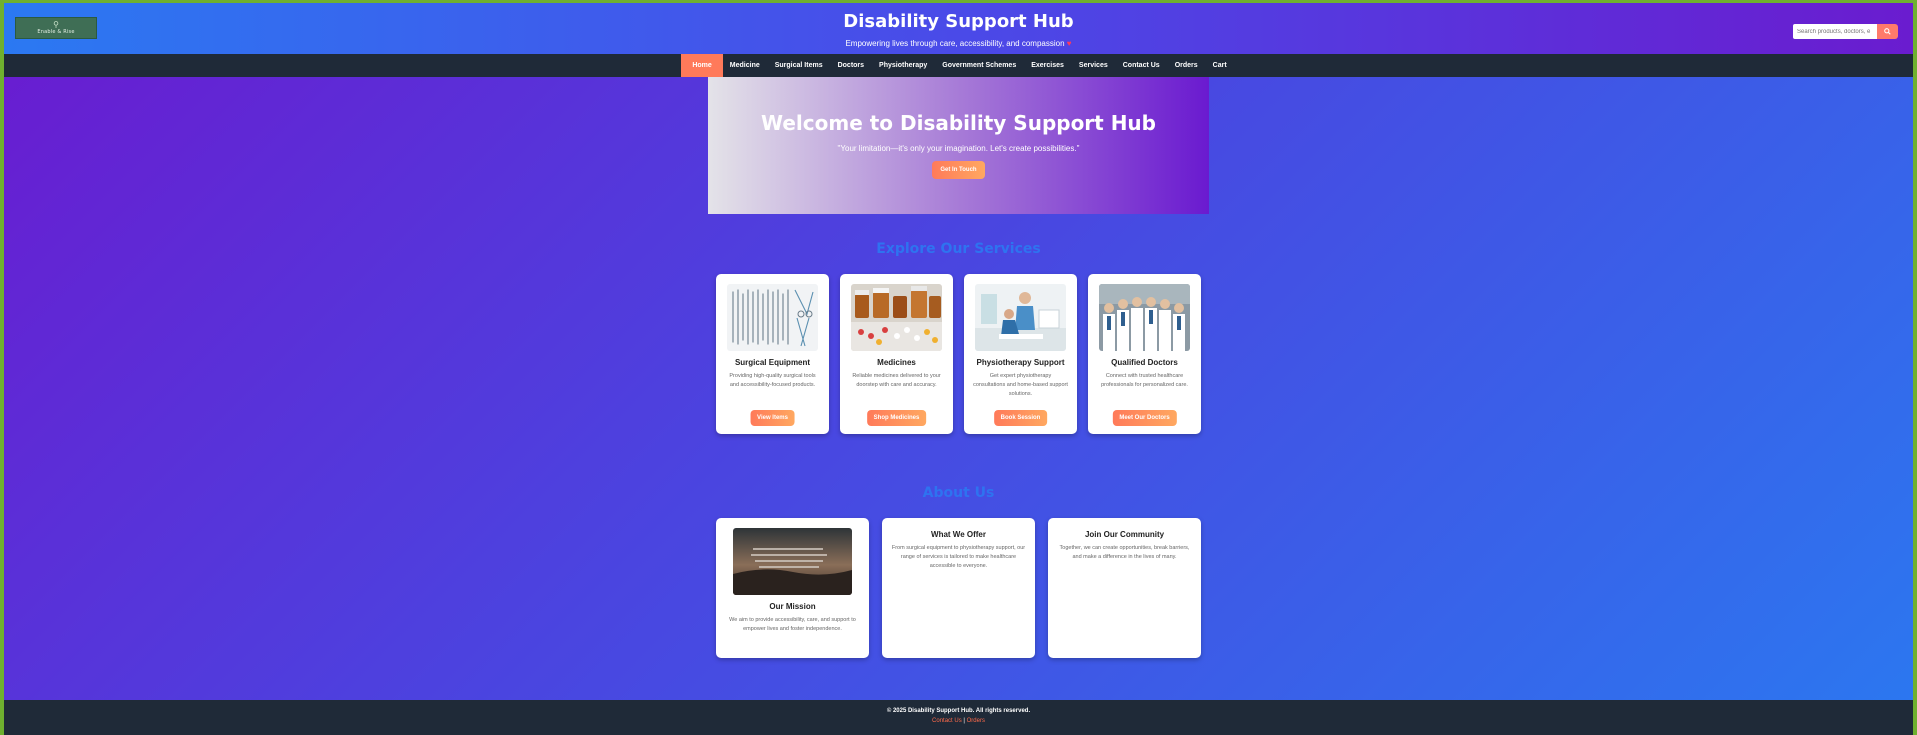 Image resolution: width=1917 pixels, height=735 pixels. Describe the element at coordinates (702, 65) in the screenshot. I see `nav-home: Home` at that location.